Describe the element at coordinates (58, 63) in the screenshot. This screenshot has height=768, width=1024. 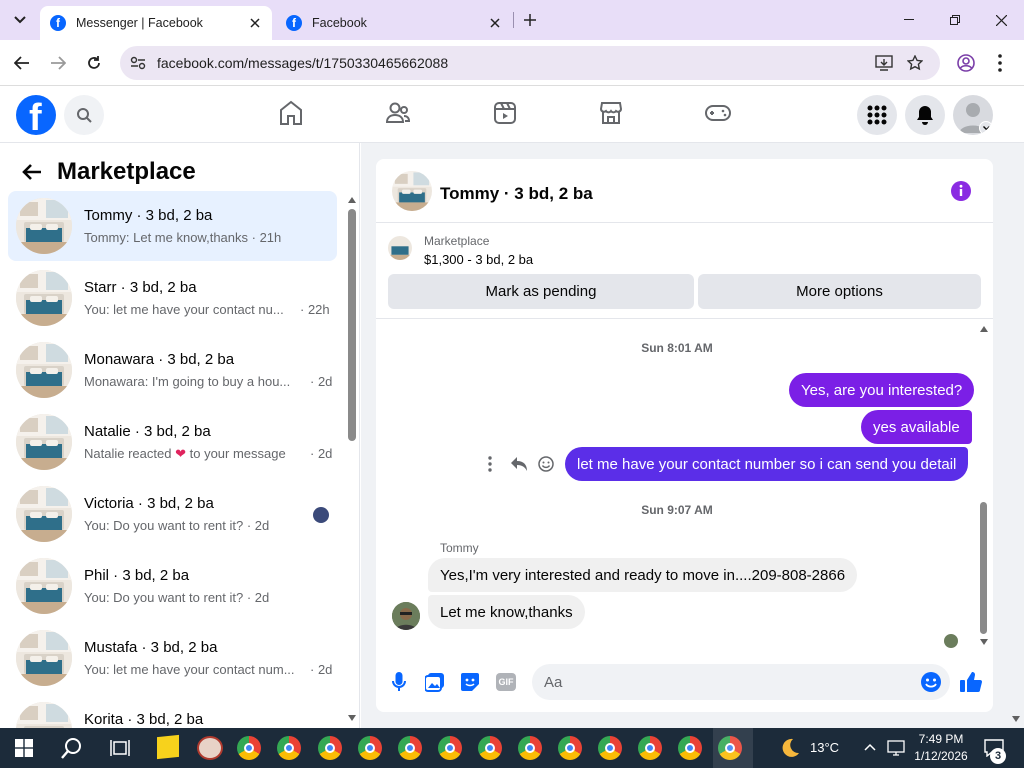
I see `forward-arrow-icon` at that location.